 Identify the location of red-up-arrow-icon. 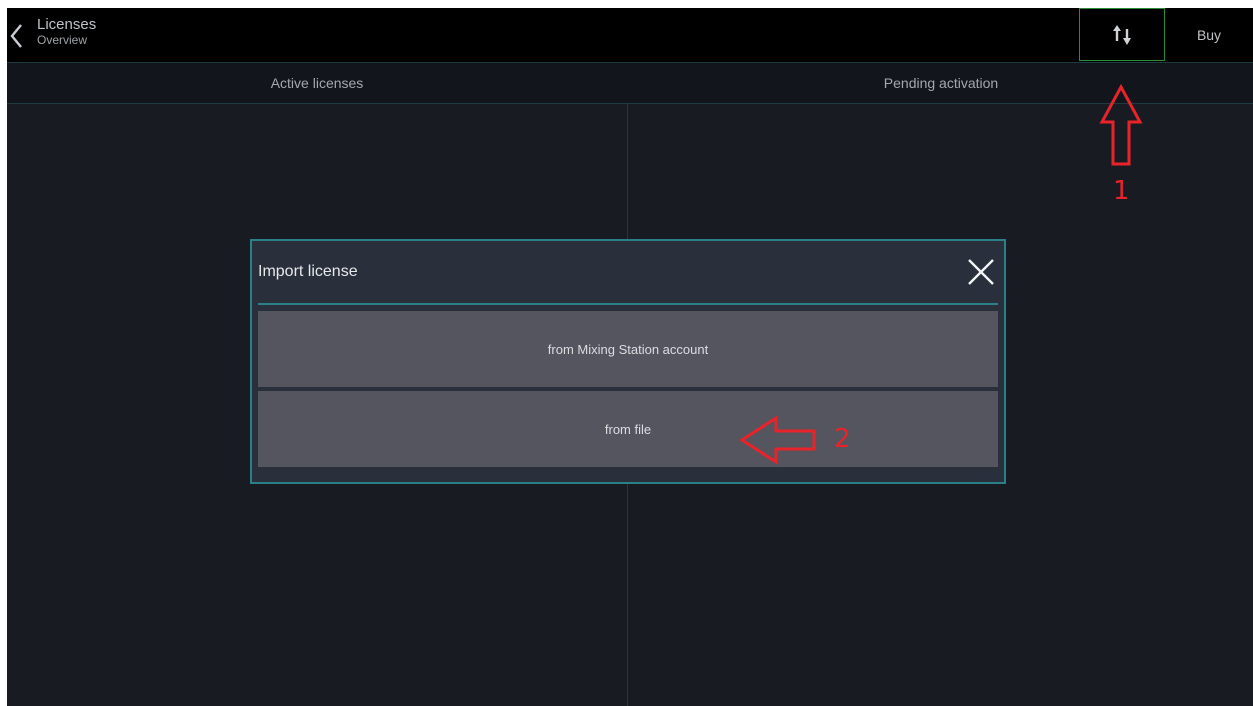
(1121, 125).